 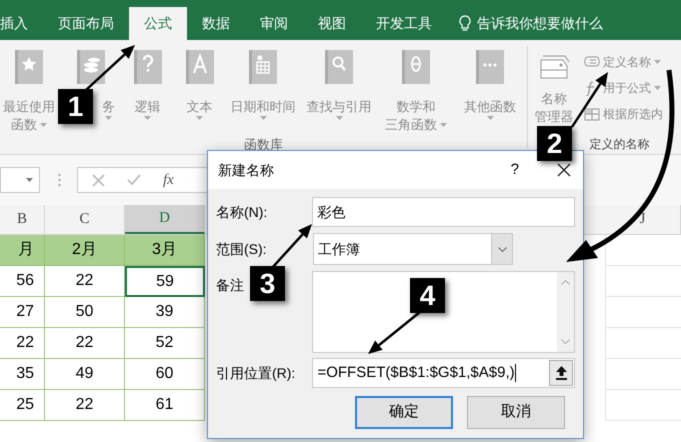 I want to click on help-button: ?, so click(x=514, y=170).